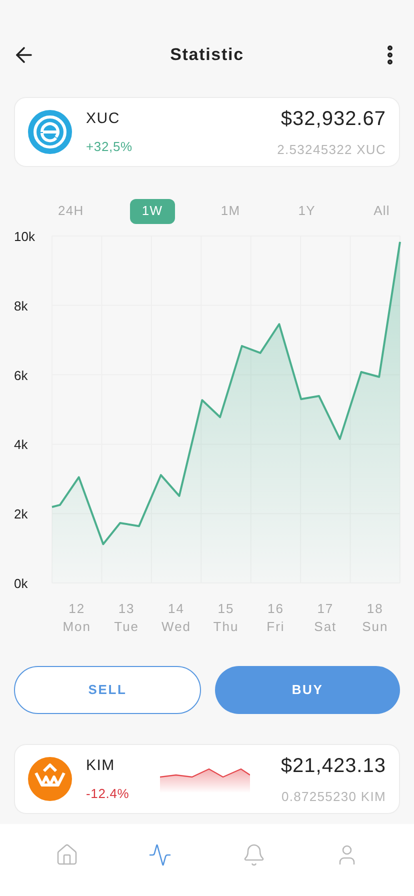  I want to click on range-tab: 1M, so click(230, 211).